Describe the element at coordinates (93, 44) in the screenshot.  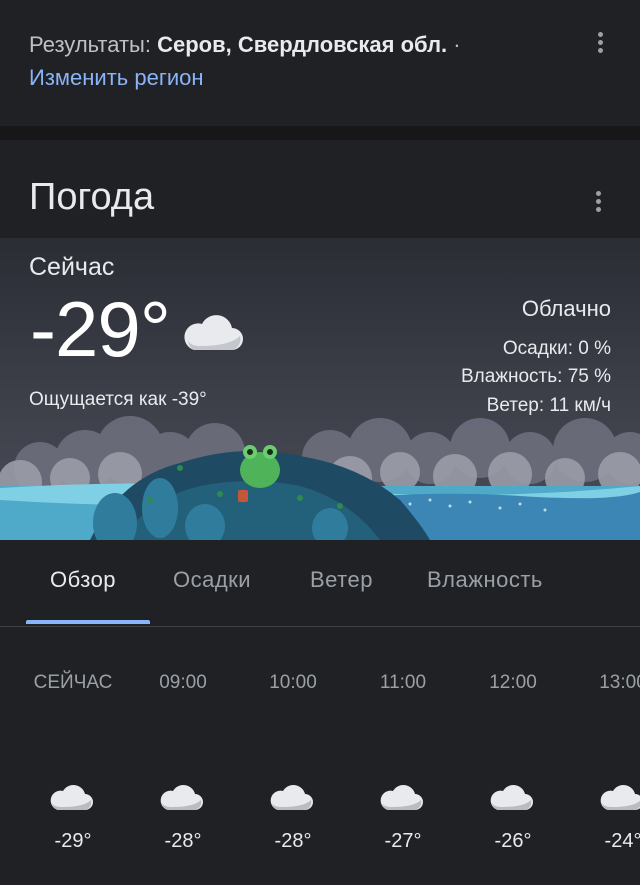
I see `results-prefix: Результаты:` at that location.